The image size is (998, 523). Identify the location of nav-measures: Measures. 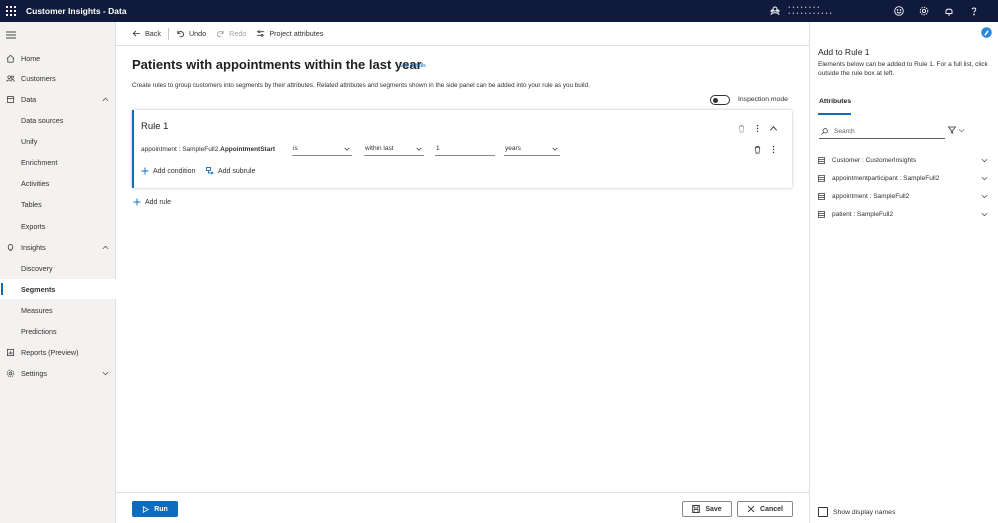
(58, 310).